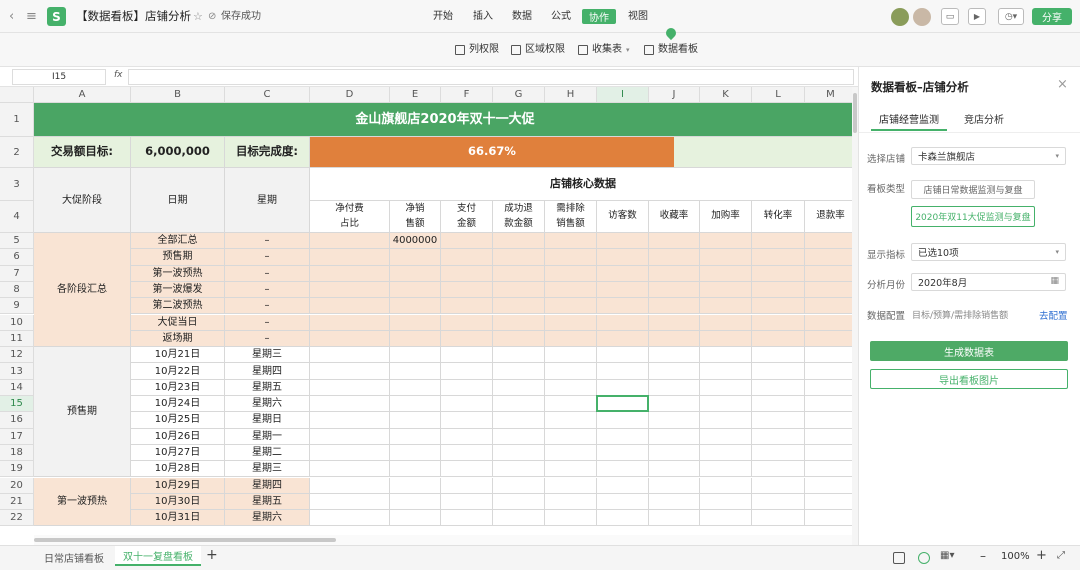  I want to click on back-icon: ‹, so click(11, 16).